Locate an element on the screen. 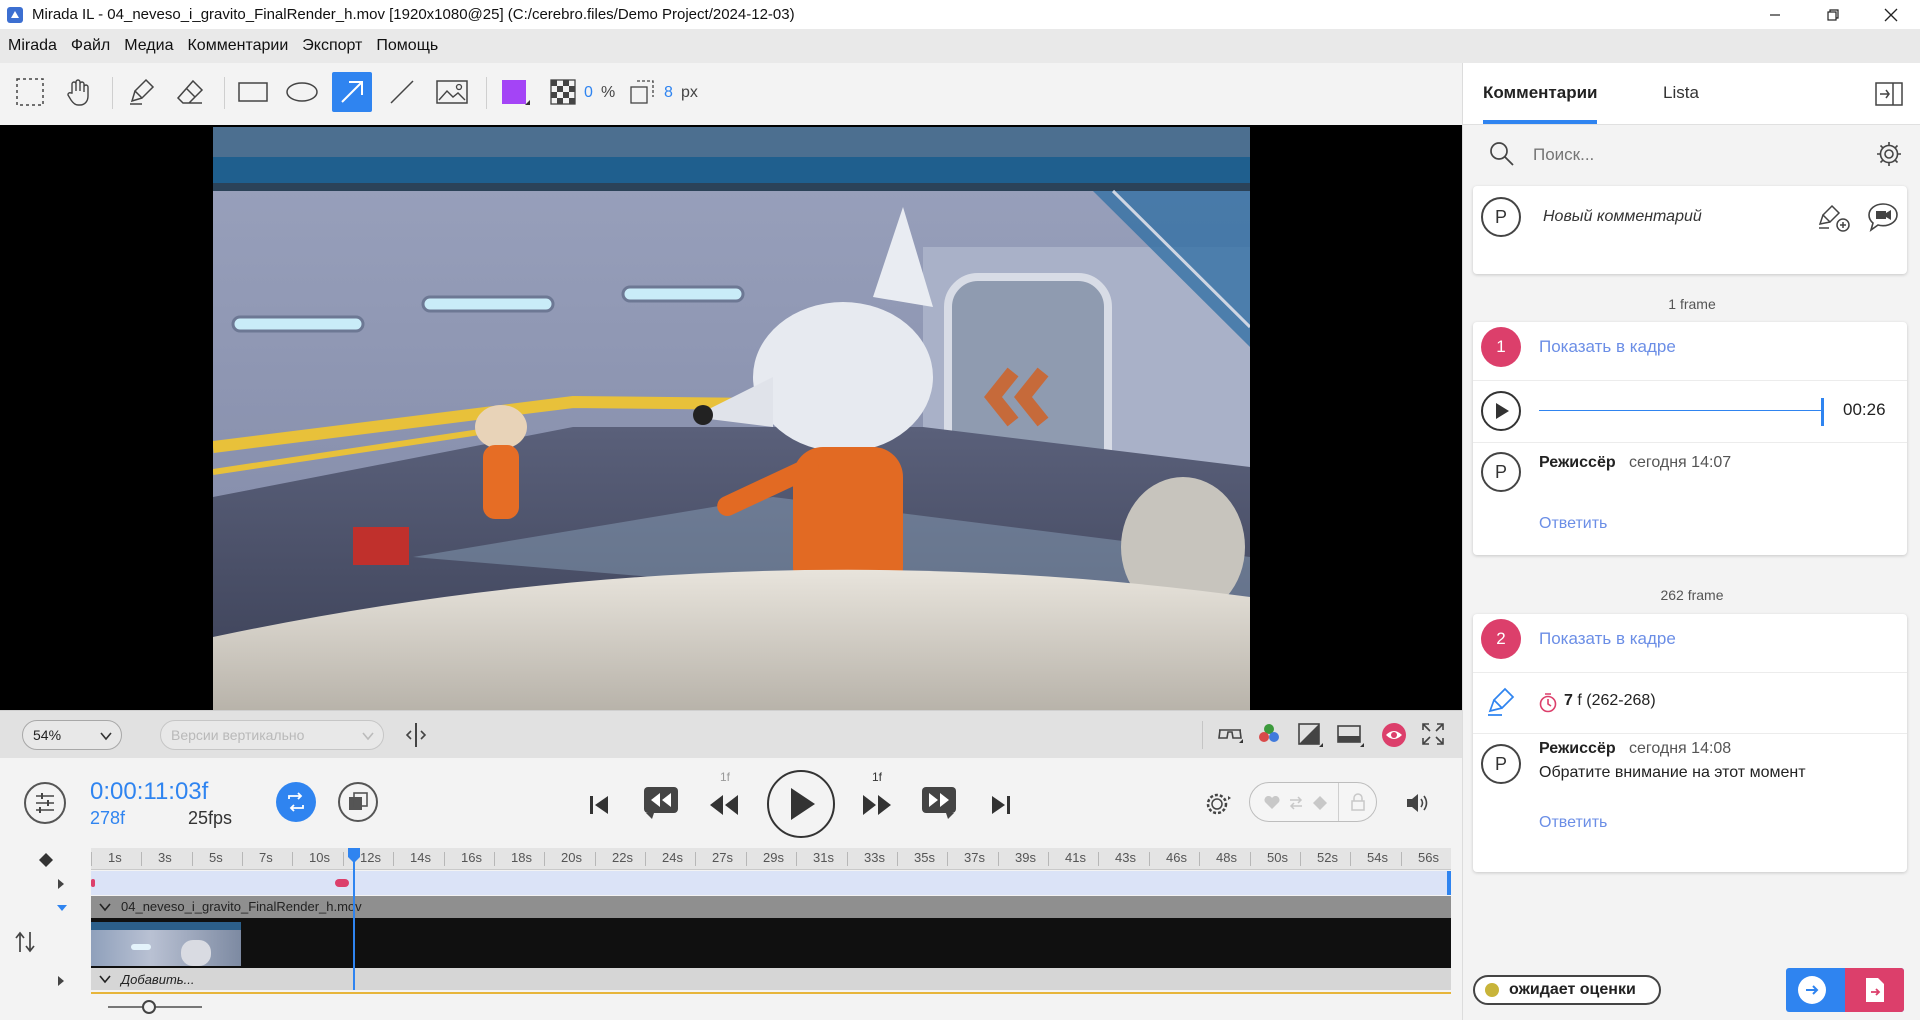 This screenshot has height=1020, width=1920. aspect-mask-button is located at coordinates (1350, 735).